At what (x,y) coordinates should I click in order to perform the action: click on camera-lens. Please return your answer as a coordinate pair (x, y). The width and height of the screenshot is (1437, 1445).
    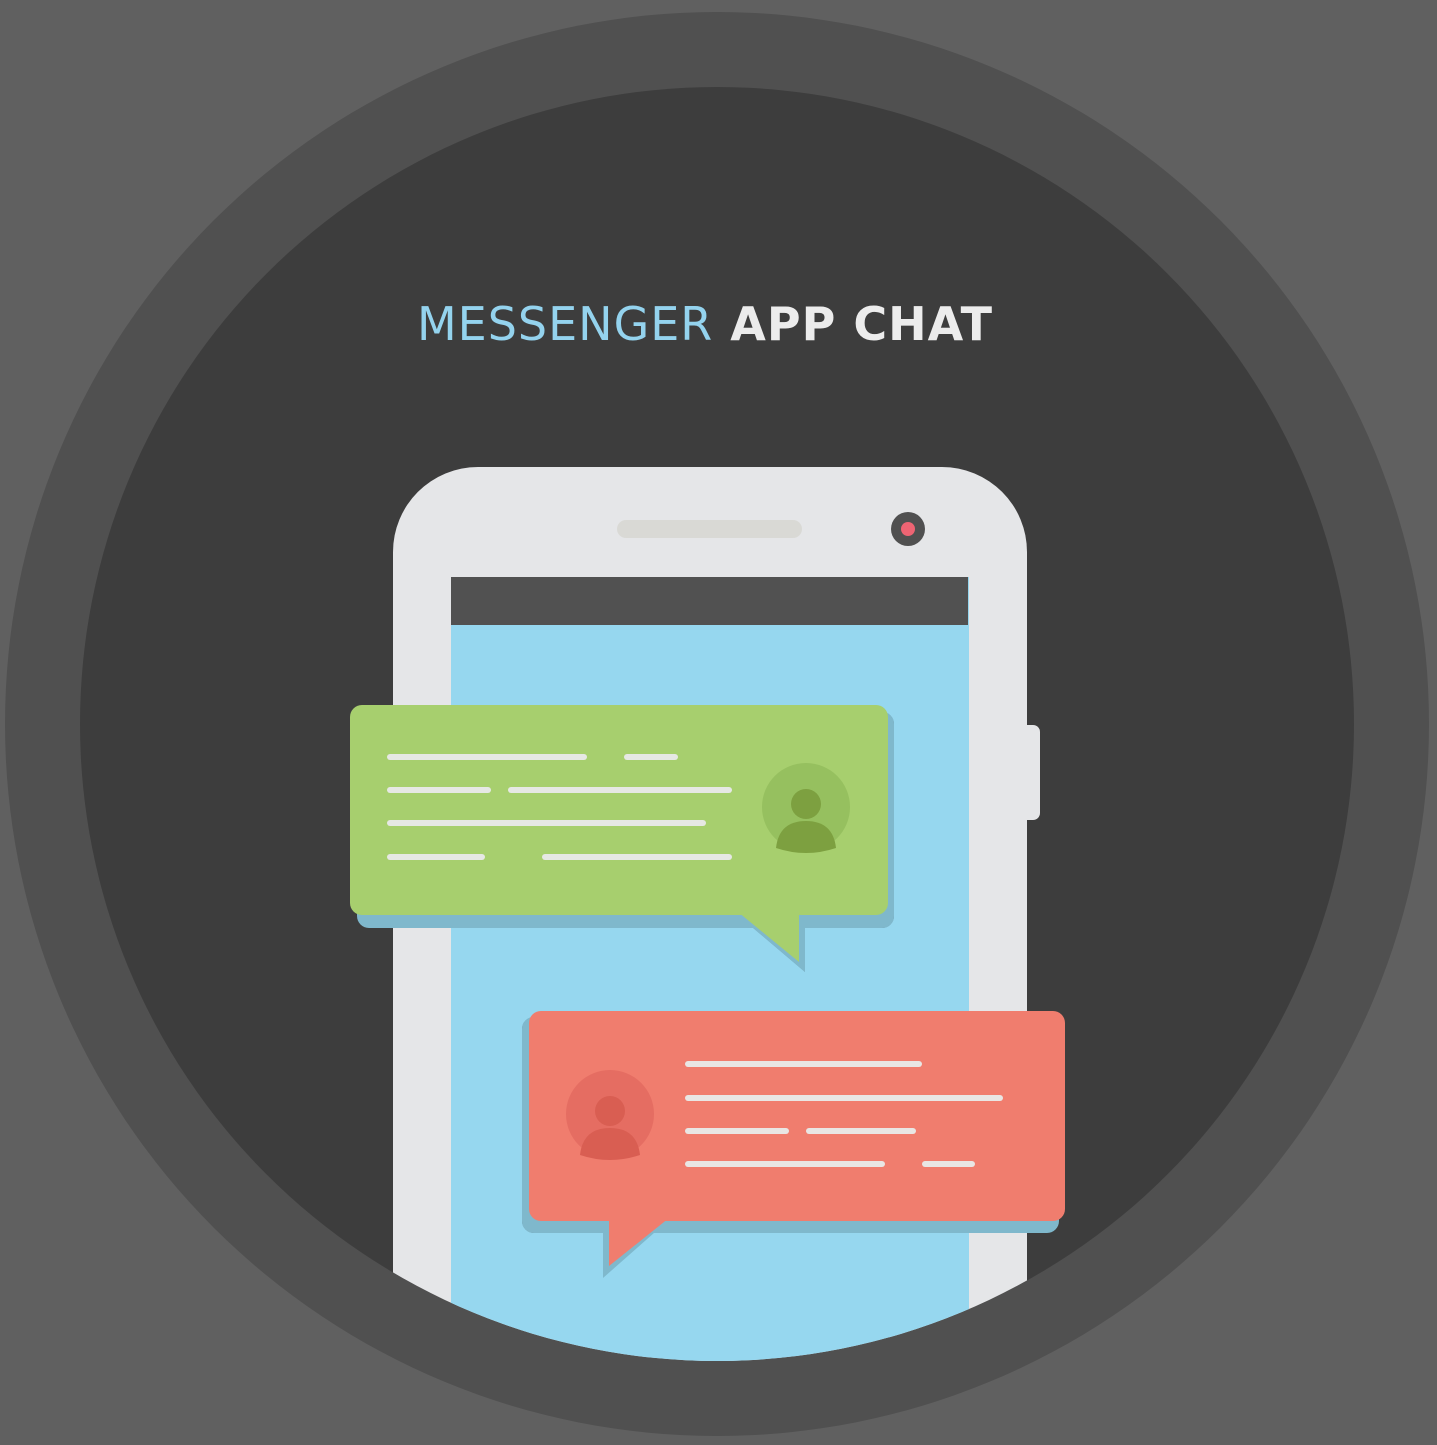
    Looking at the image, I should click on (908, 529).